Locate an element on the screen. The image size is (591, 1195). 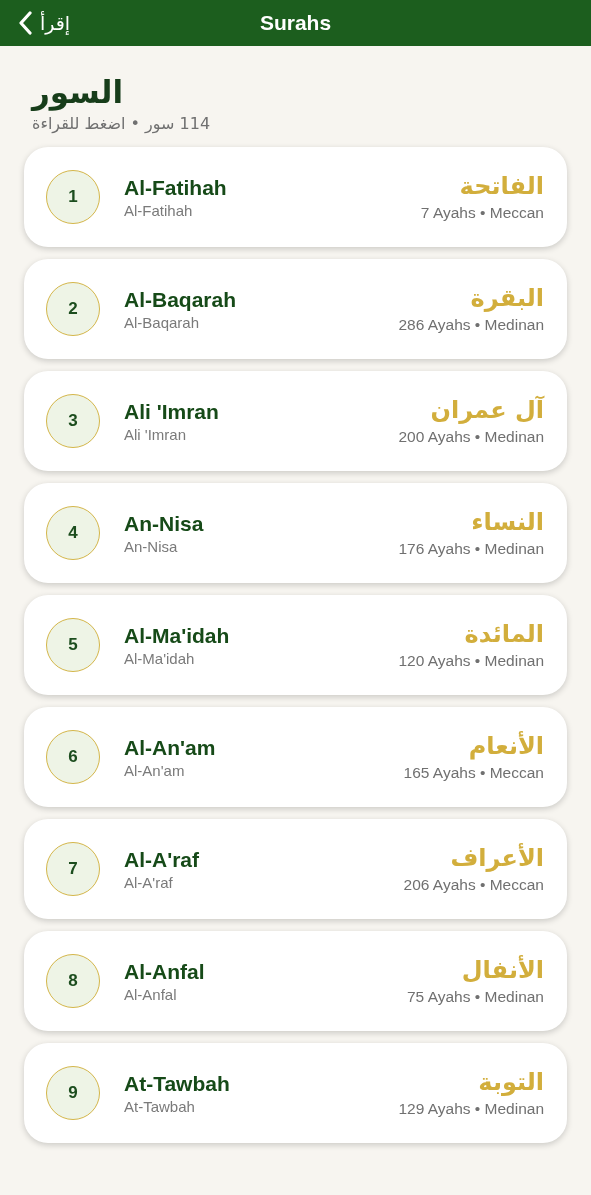
page-subtitle: 114 سور • اضغط للقراءة is located at coordinates (121, 123).